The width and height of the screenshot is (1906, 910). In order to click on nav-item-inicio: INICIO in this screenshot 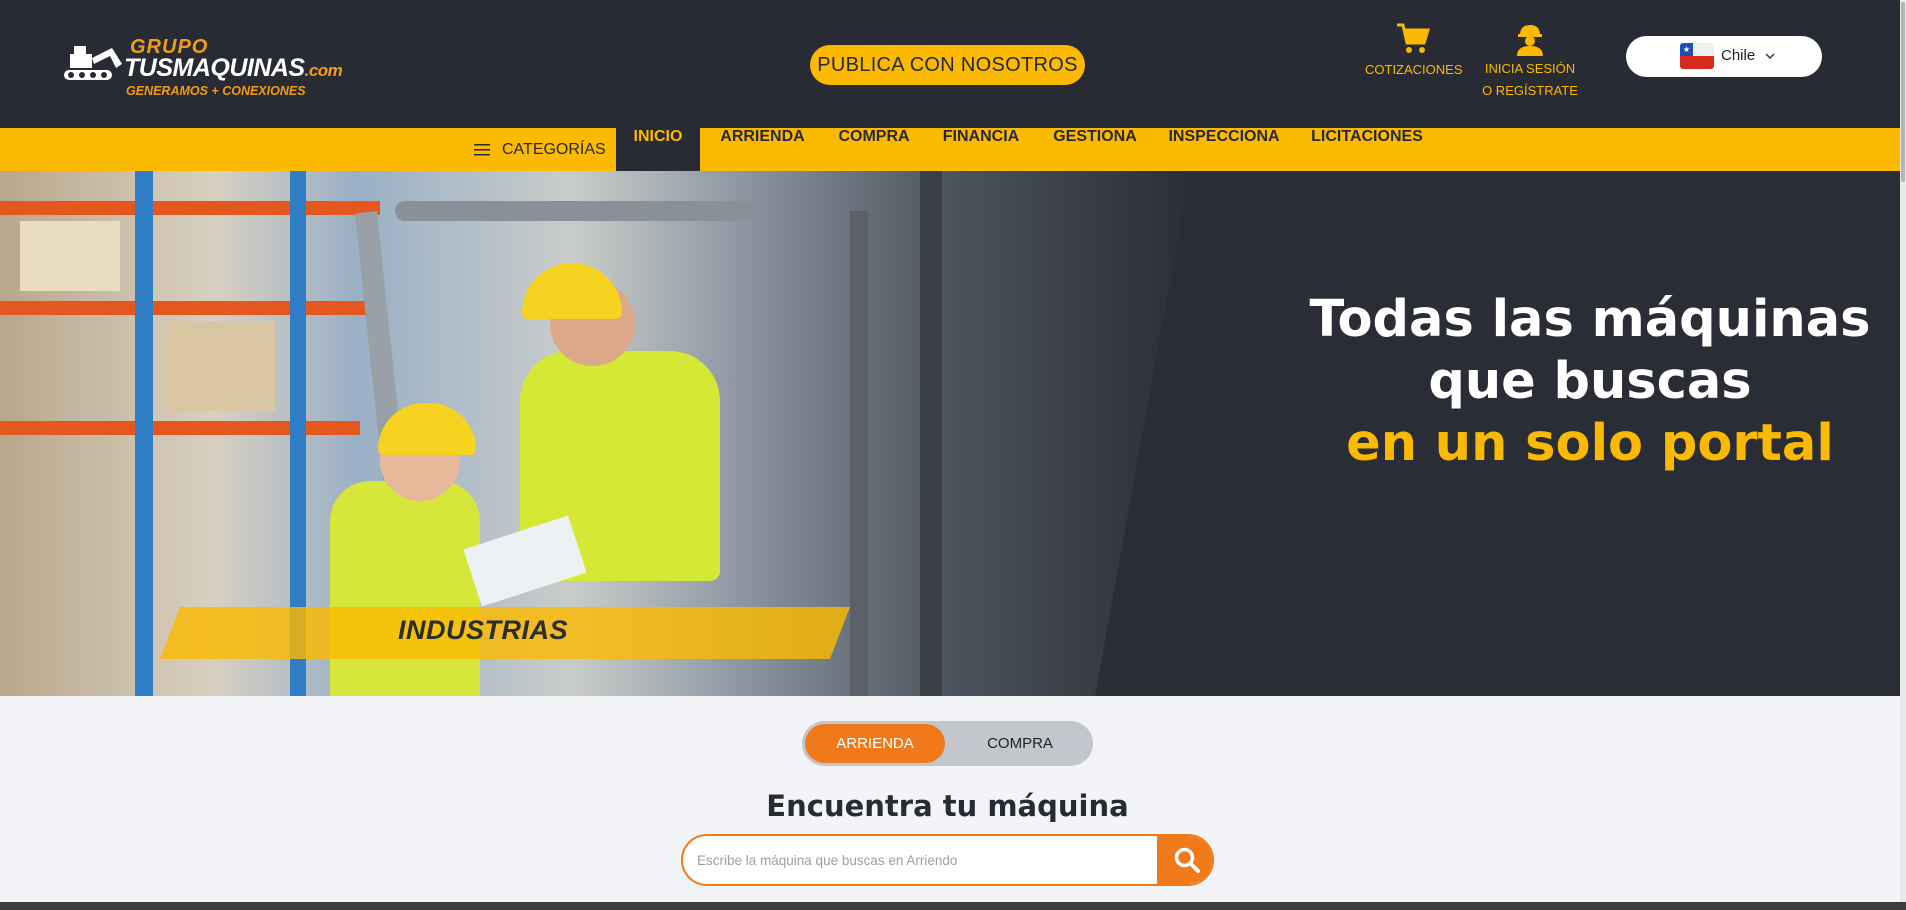, I will do `click(658, 149)`.